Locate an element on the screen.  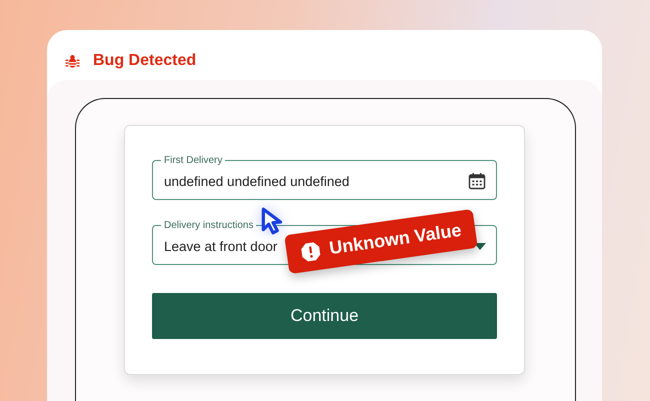
bug-icon is located at coordinates (72, 61).